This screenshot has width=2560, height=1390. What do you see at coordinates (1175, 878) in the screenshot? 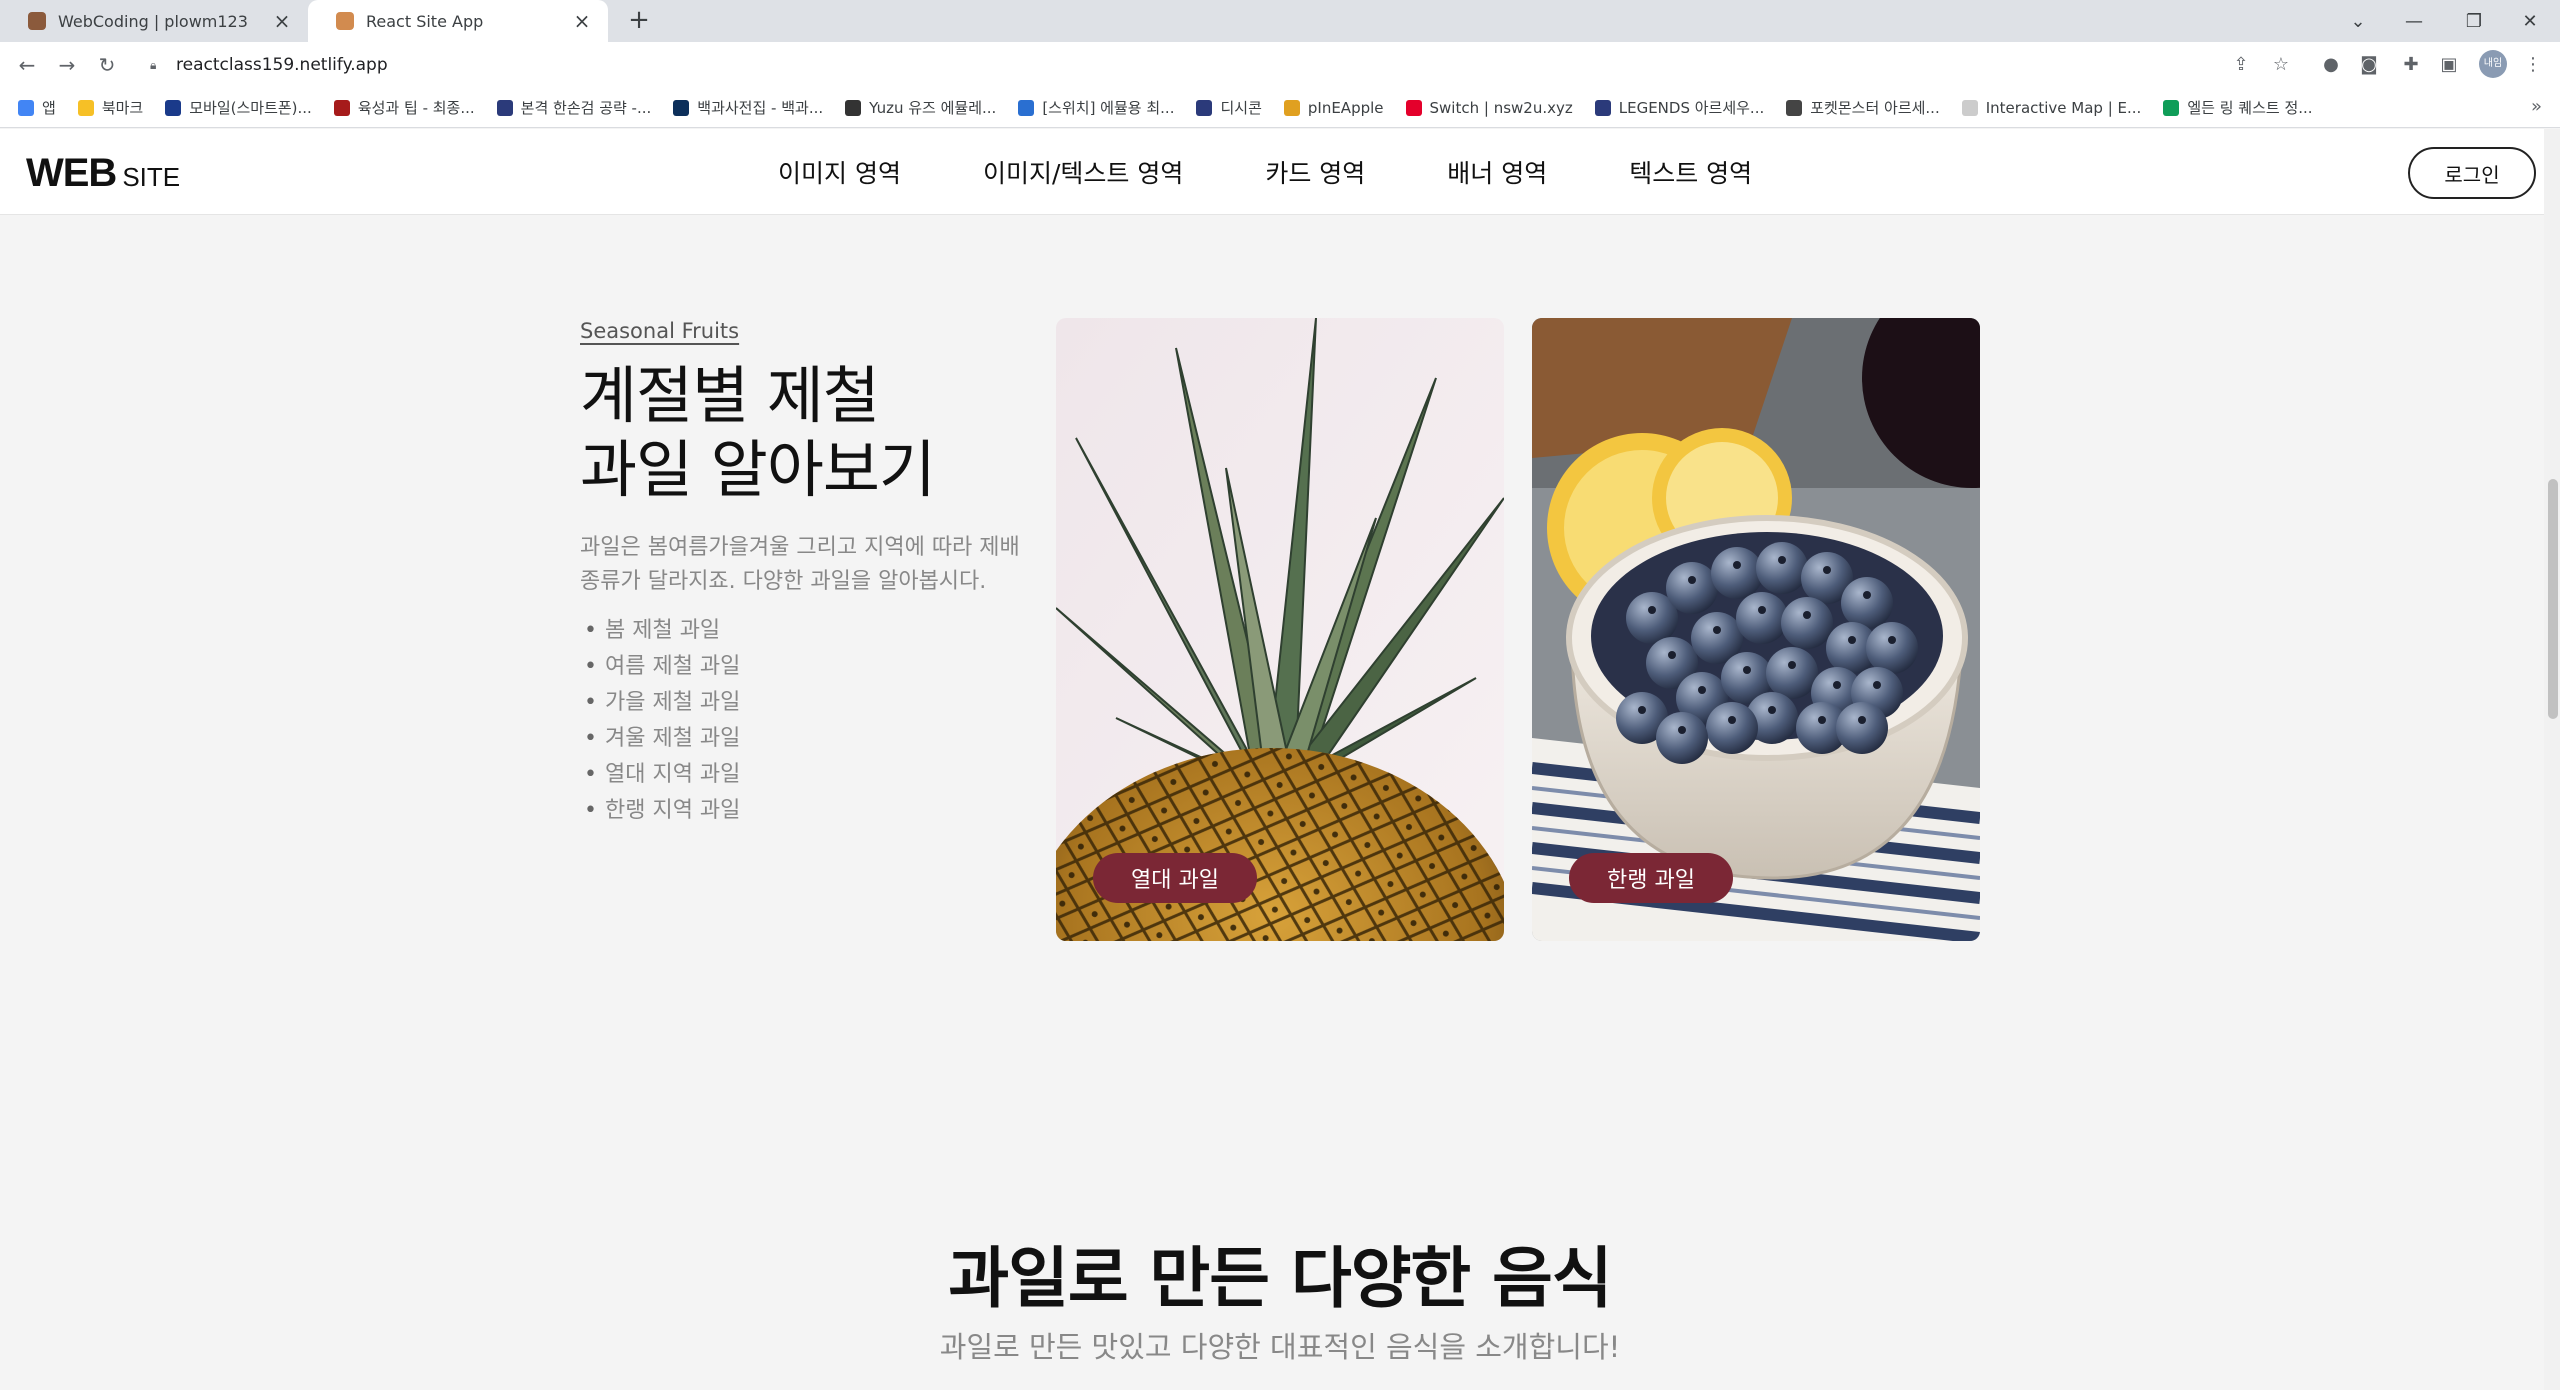
I see `card-label-tropical: 열대 과일` at bounding box center [1175, 878].